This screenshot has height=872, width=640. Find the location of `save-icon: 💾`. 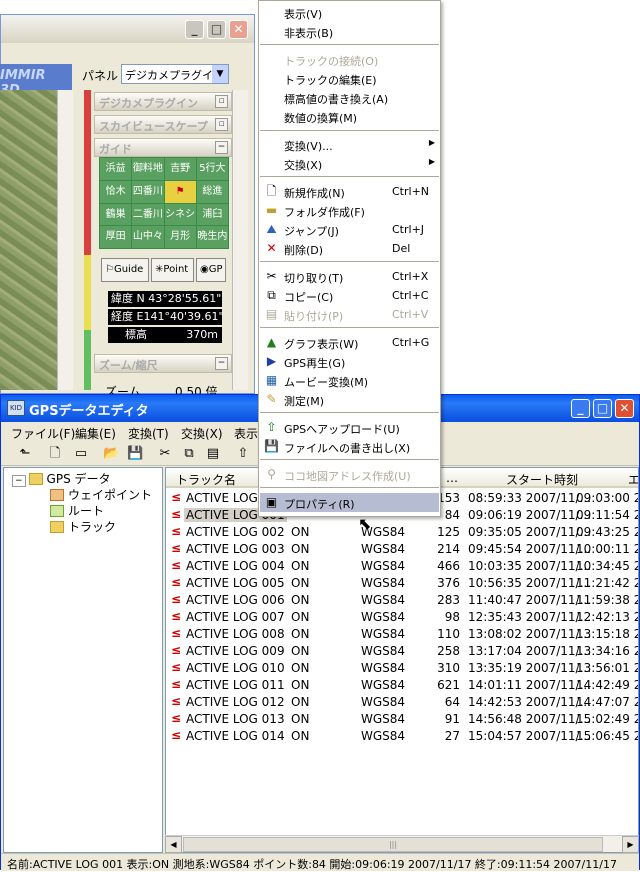

save-icon: 💾 is located at coordinates (135, 454).